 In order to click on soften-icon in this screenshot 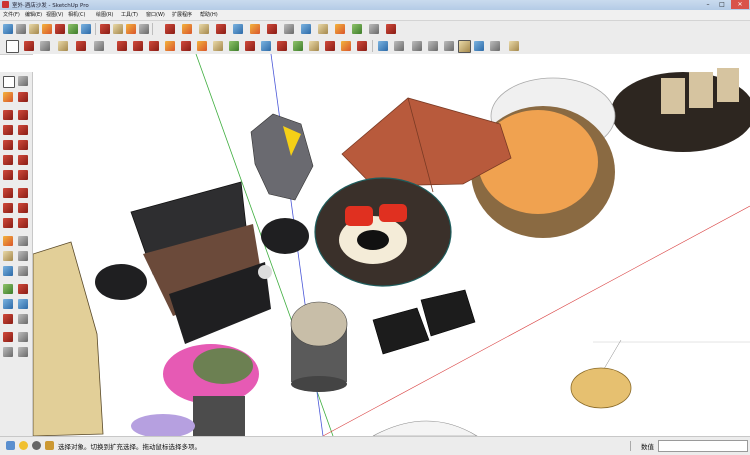, I will do `click(357, 29)`.